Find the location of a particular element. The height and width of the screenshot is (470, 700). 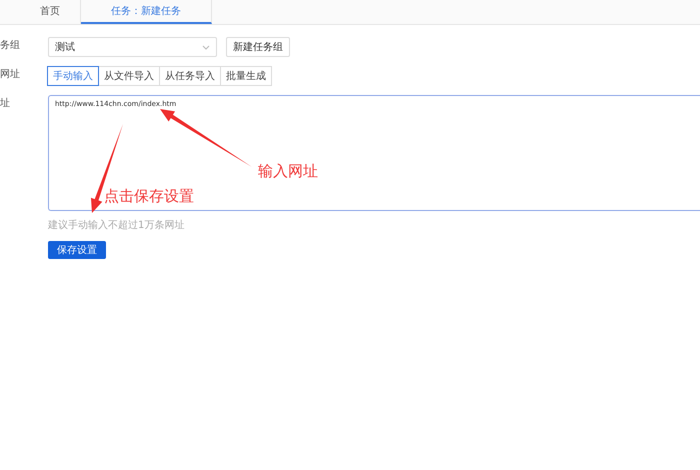

segment-tab: 从文件导入 is located at coordinates (129, 76).